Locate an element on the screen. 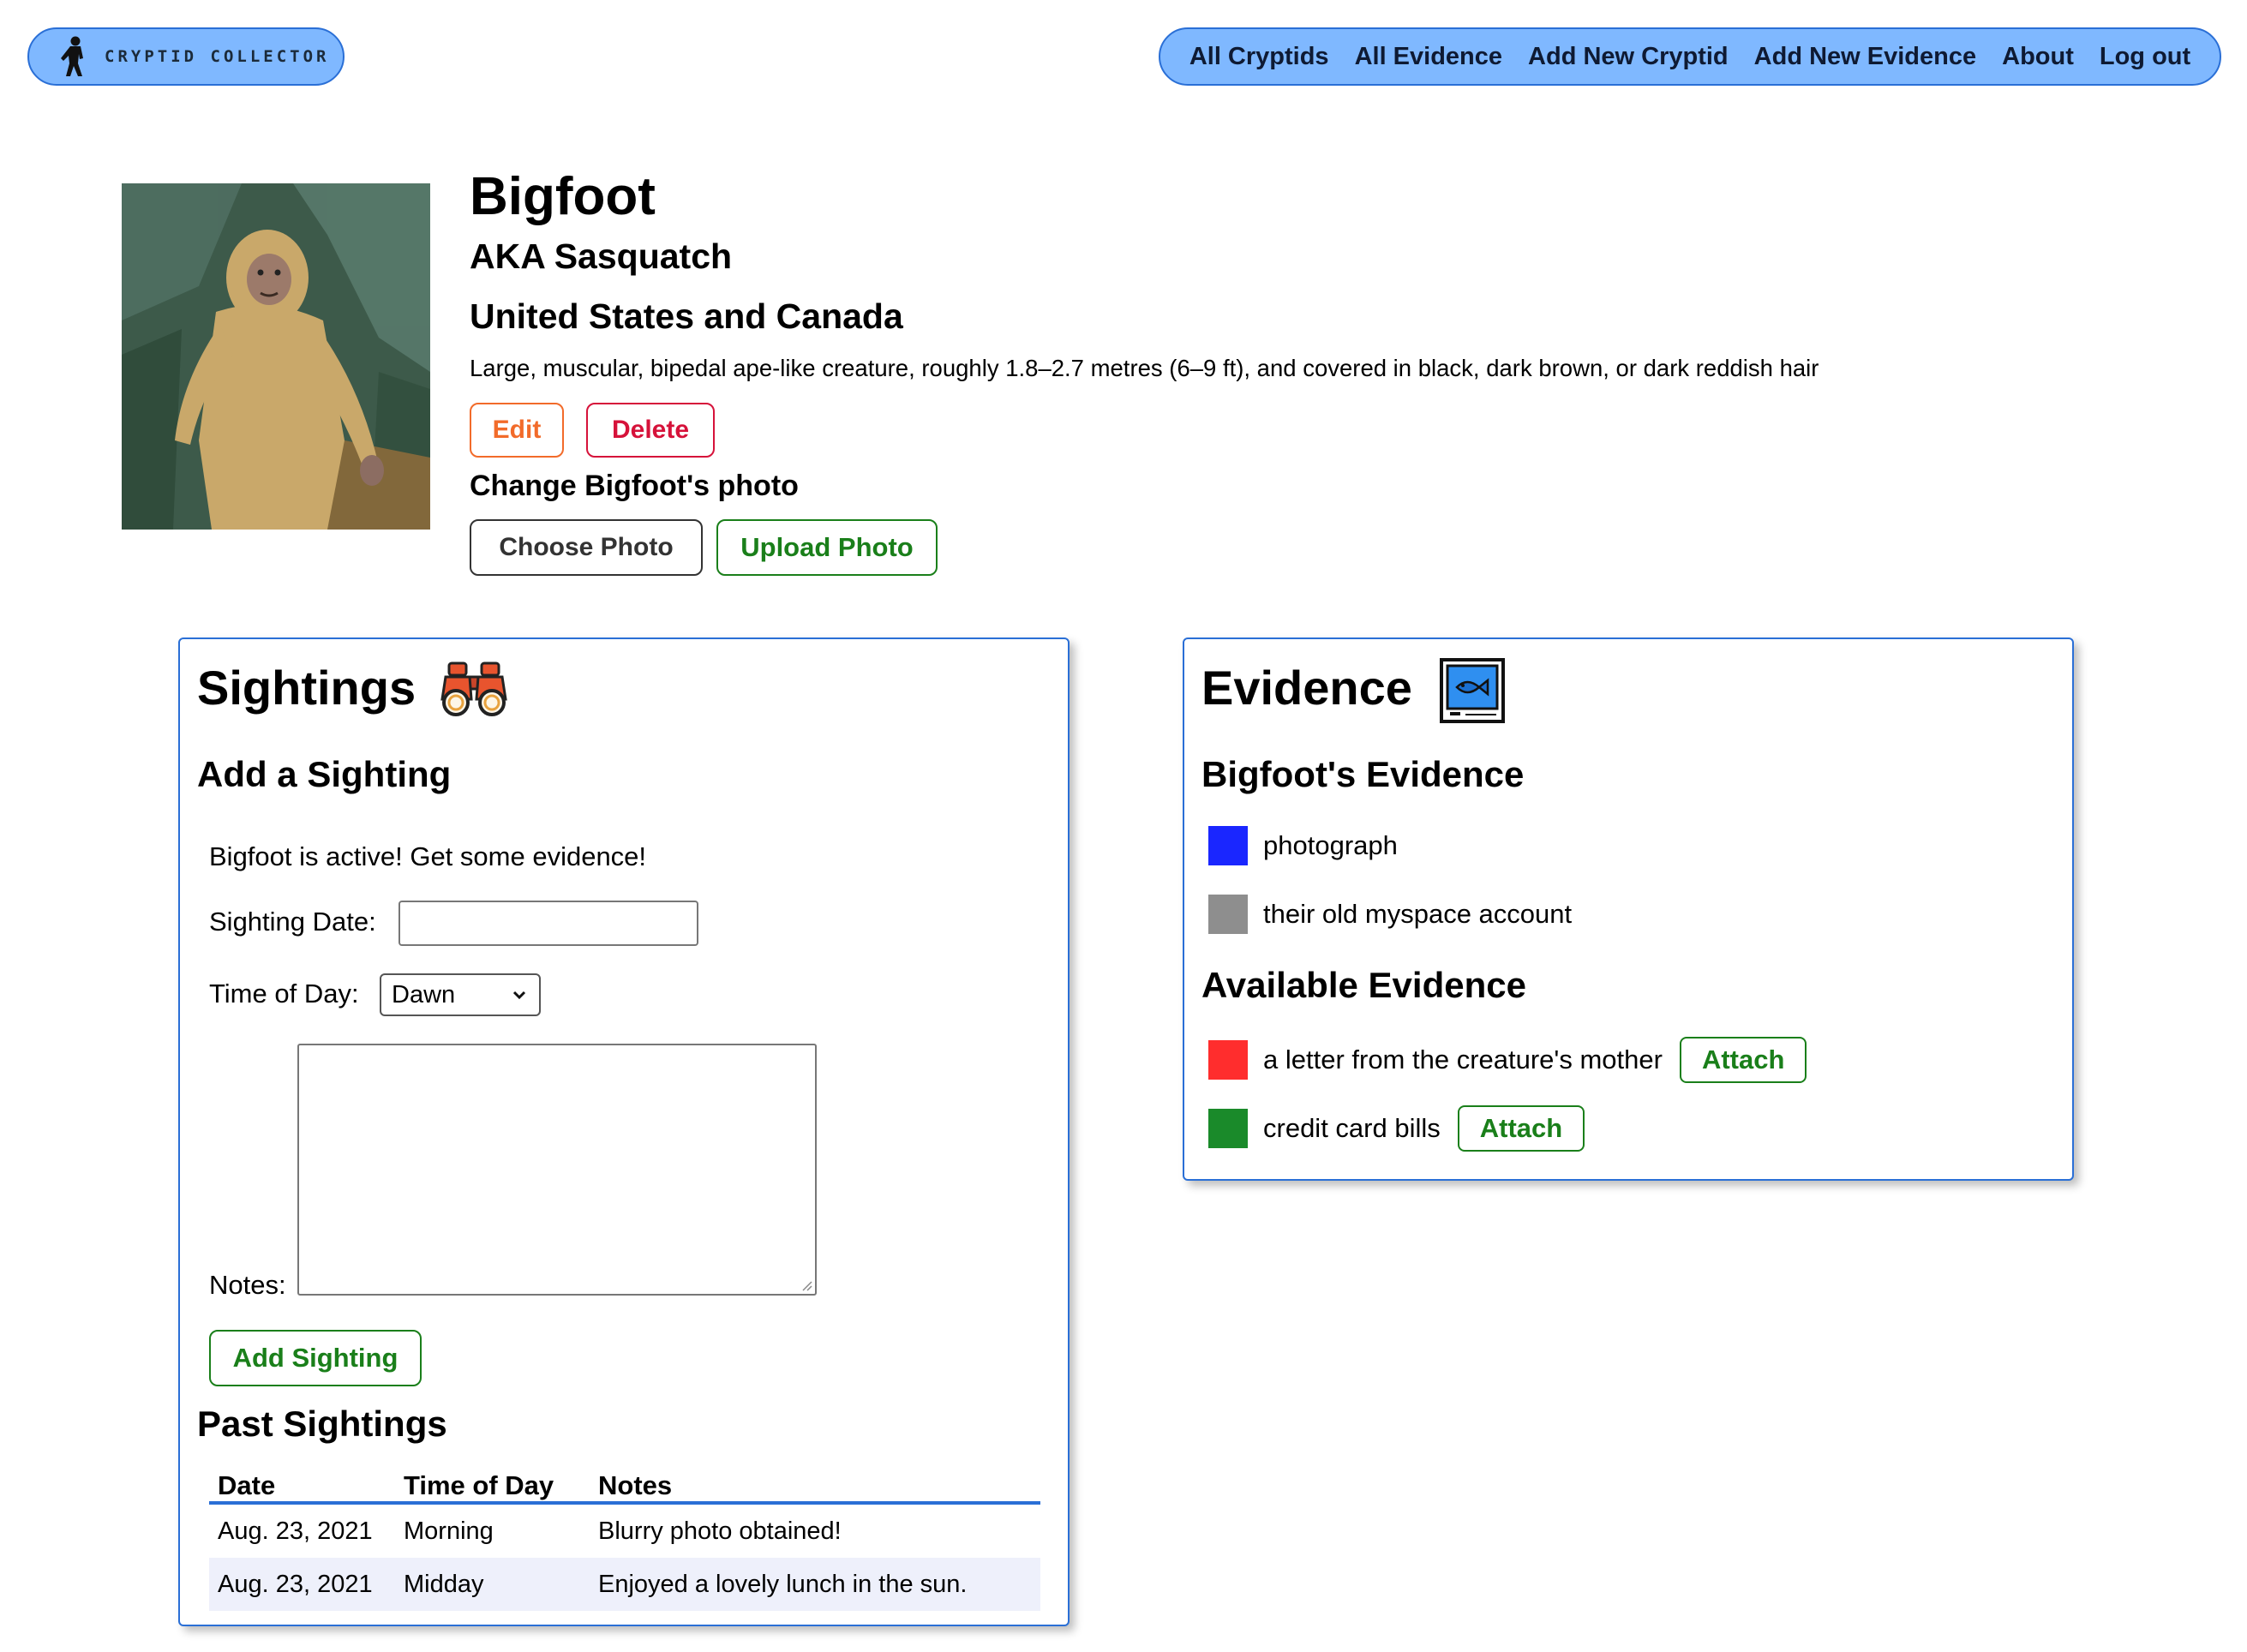 This screenshot has height=1652, width=2247. row-time: Midday is located at coordinates (444, 1584).